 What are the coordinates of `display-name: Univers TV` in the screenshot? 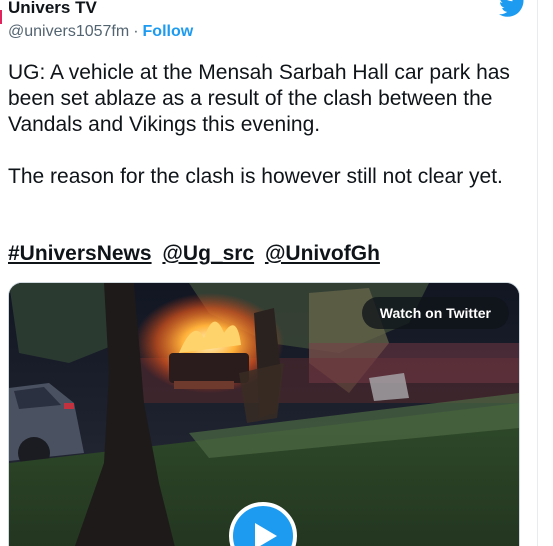 It's located at (52, 9).